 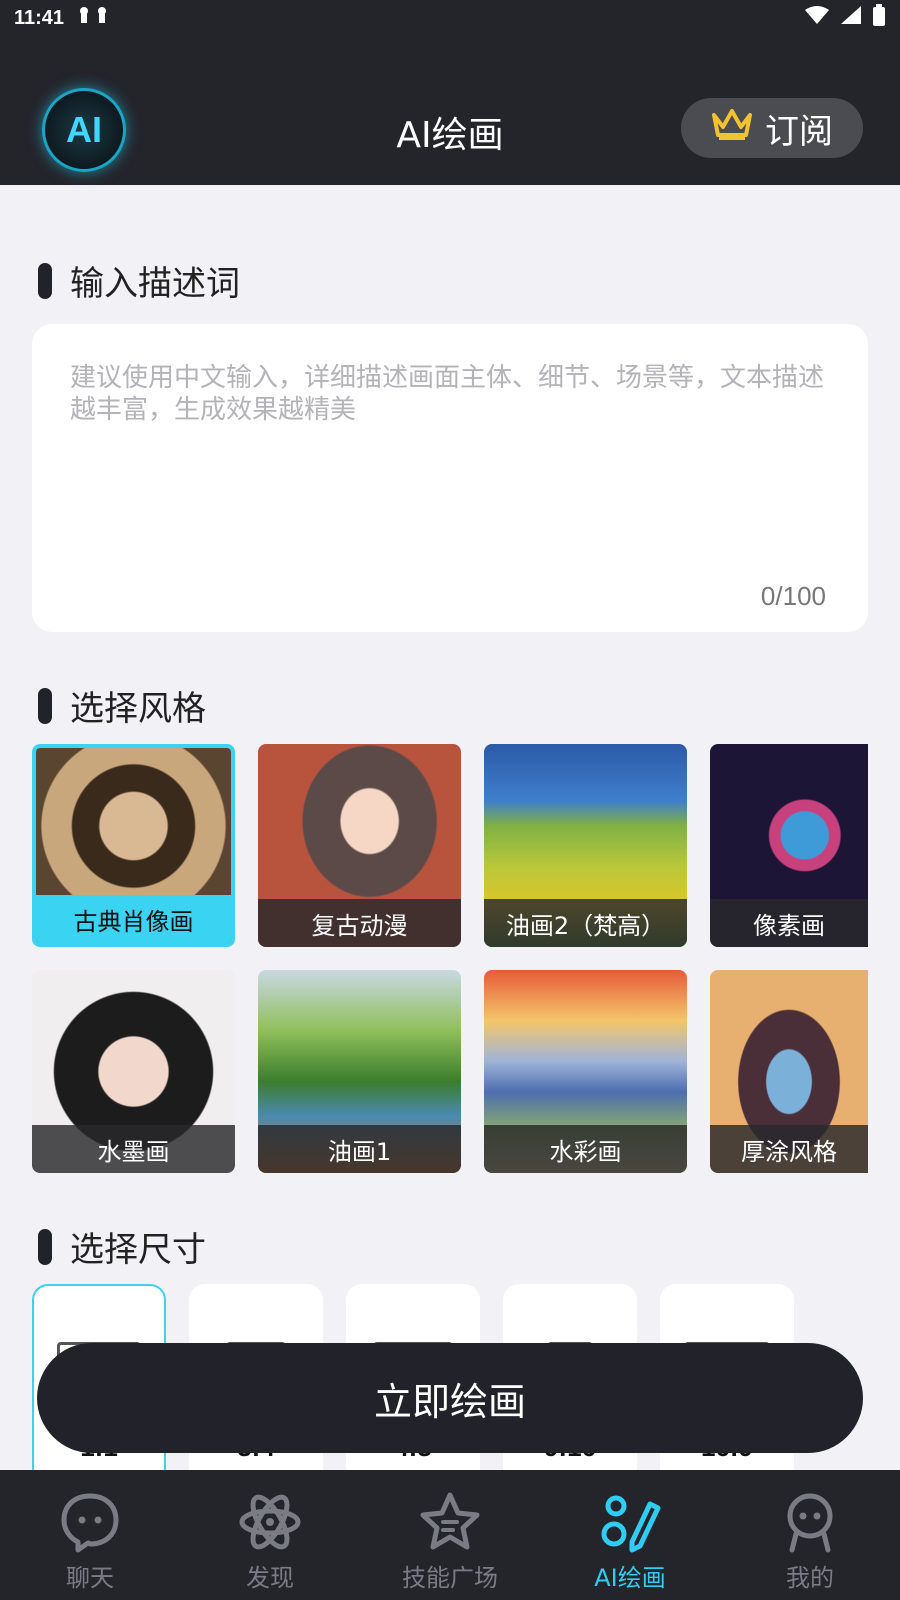 What do you see at coordinates (90, 1578) in the screenshot?
I see `tab-label: 聊天` at bounding box center [90, 1578].